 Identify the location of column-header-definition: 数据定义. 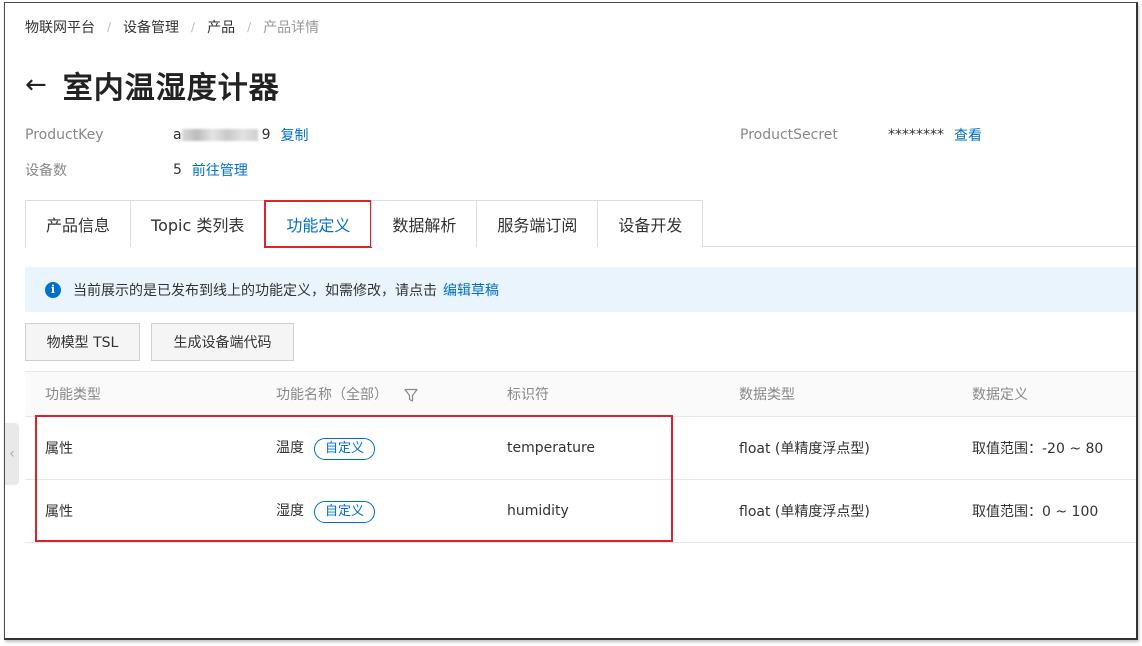
(1000, 395).